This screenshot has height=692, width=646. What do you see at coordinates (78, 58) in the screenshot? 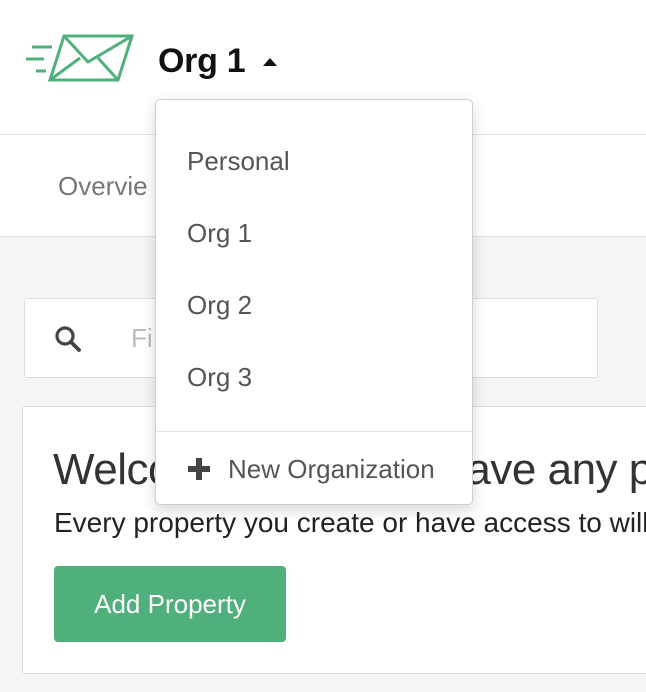
I see `envelope-logo-icon` at bounding box center [78, 58].